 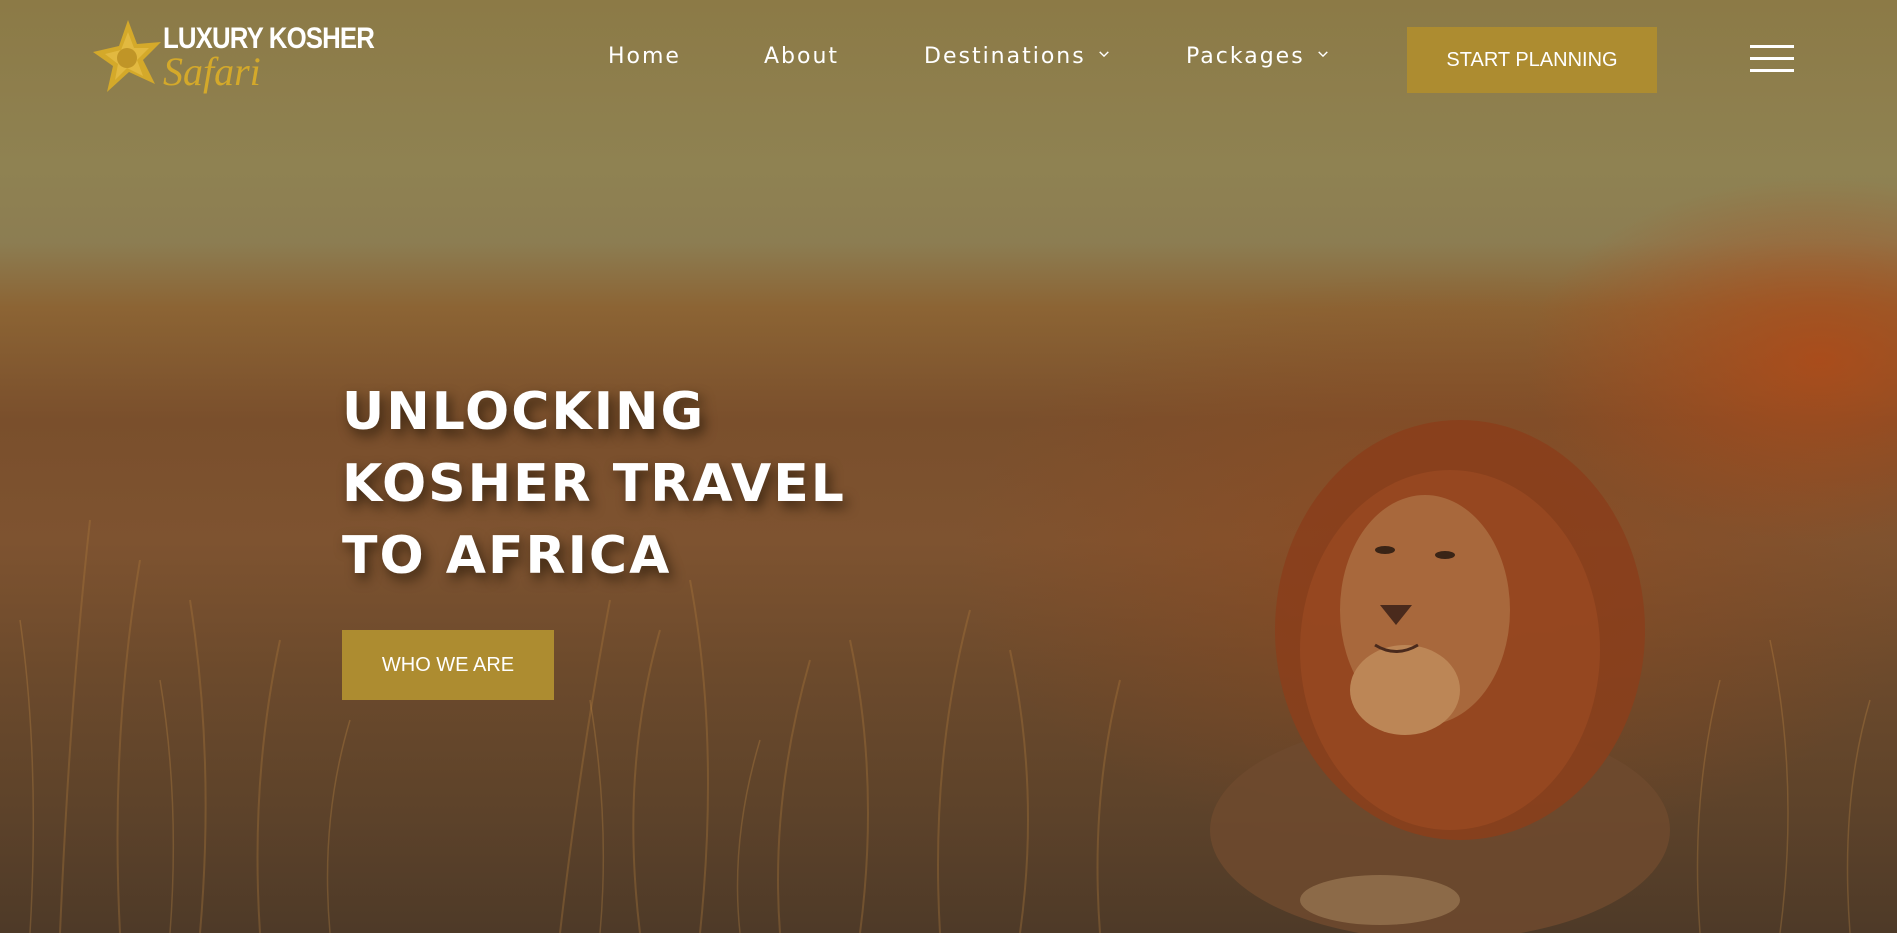 I want to click on nav-destinations: Destinations, so click(x=1016, y=56).